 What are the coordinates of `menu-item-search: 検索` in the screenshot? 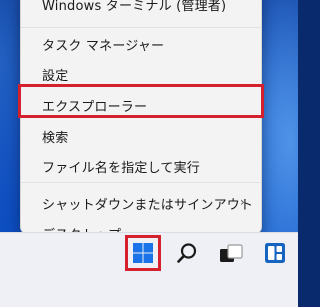 It's located at (141, 136).